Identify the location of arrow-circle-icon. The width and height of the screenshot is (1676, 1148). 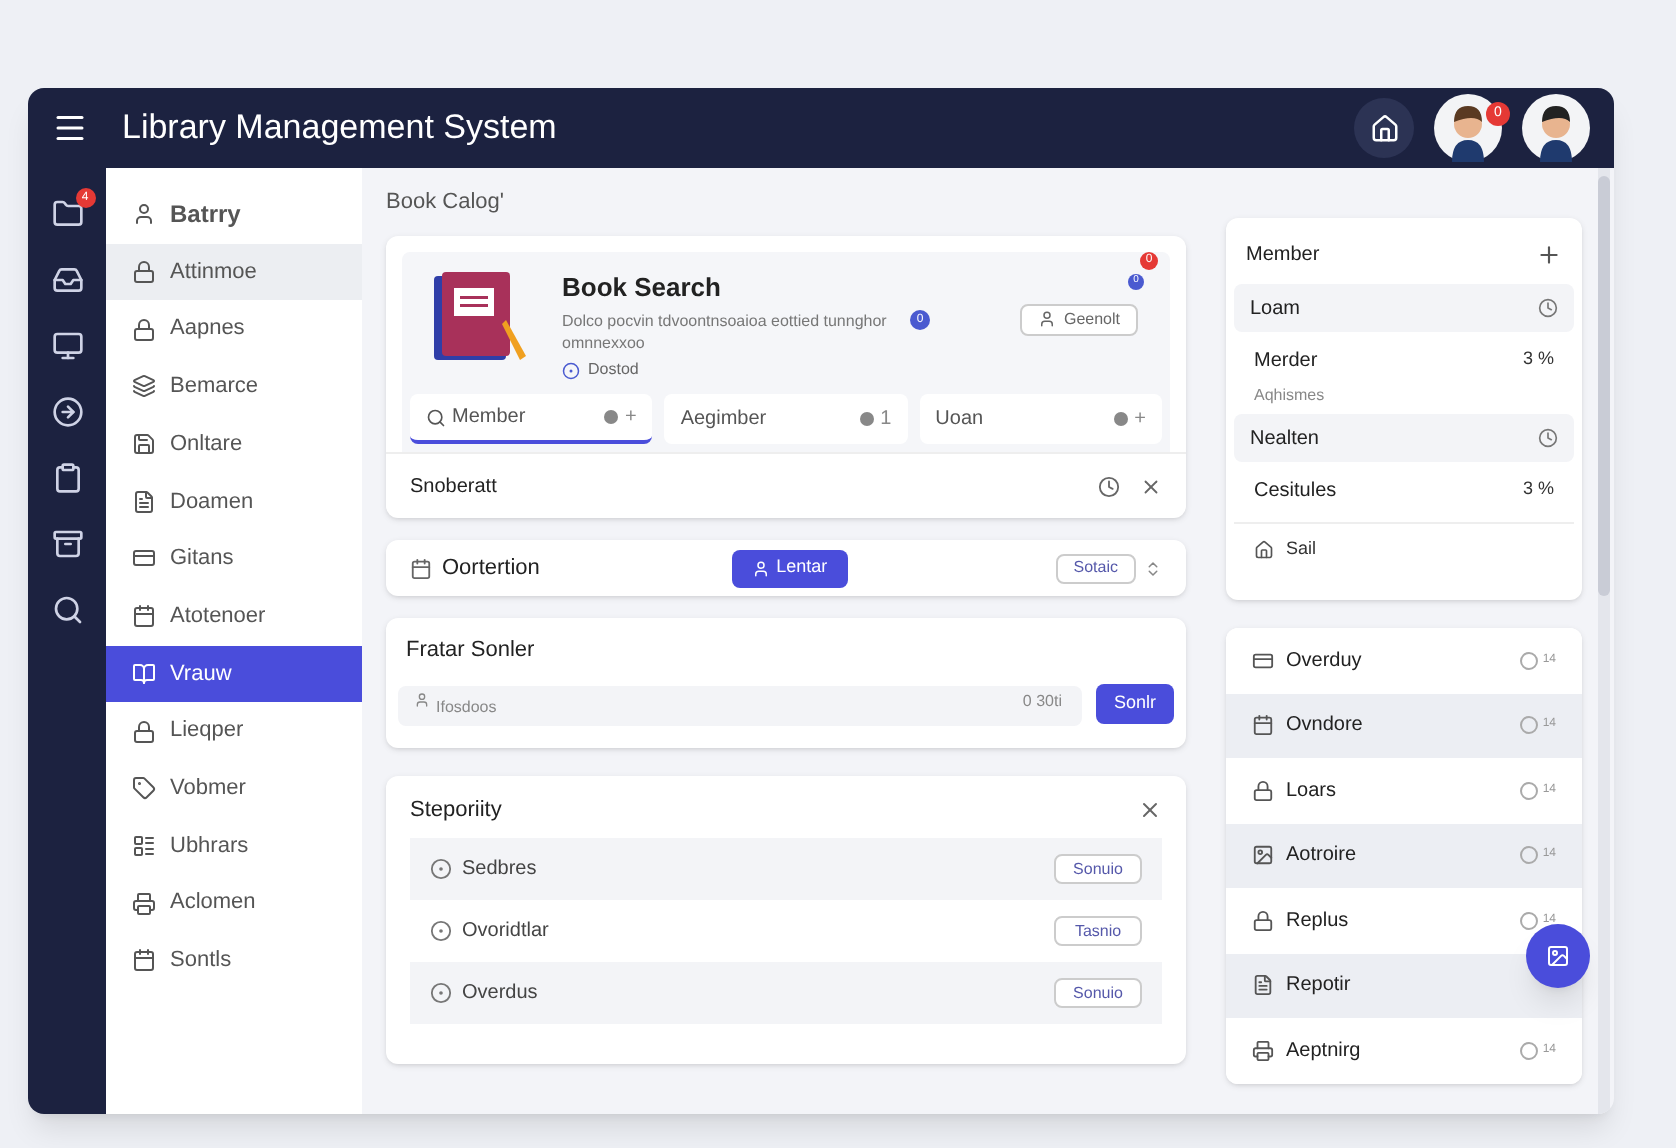
(67, 412).